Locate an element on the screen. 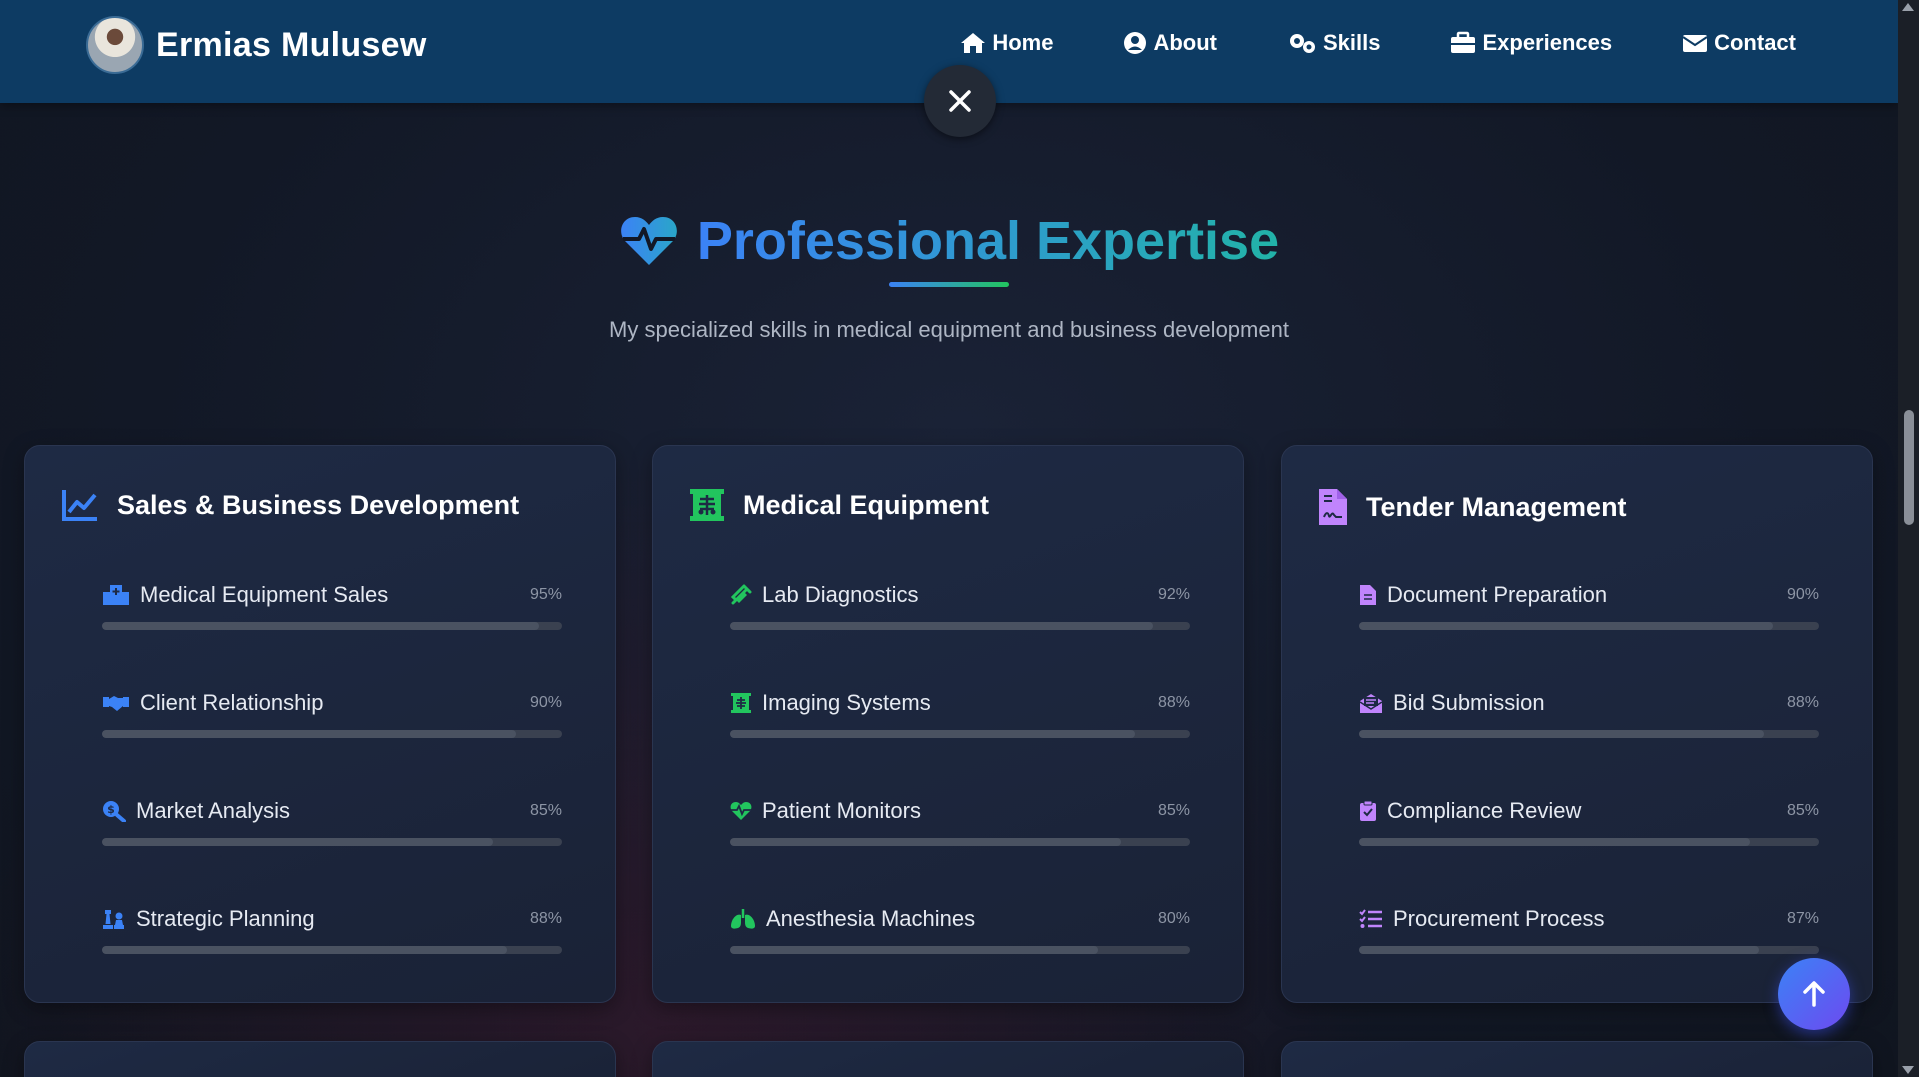  clipboard-check-icon is located at coordinates (1368, 810).